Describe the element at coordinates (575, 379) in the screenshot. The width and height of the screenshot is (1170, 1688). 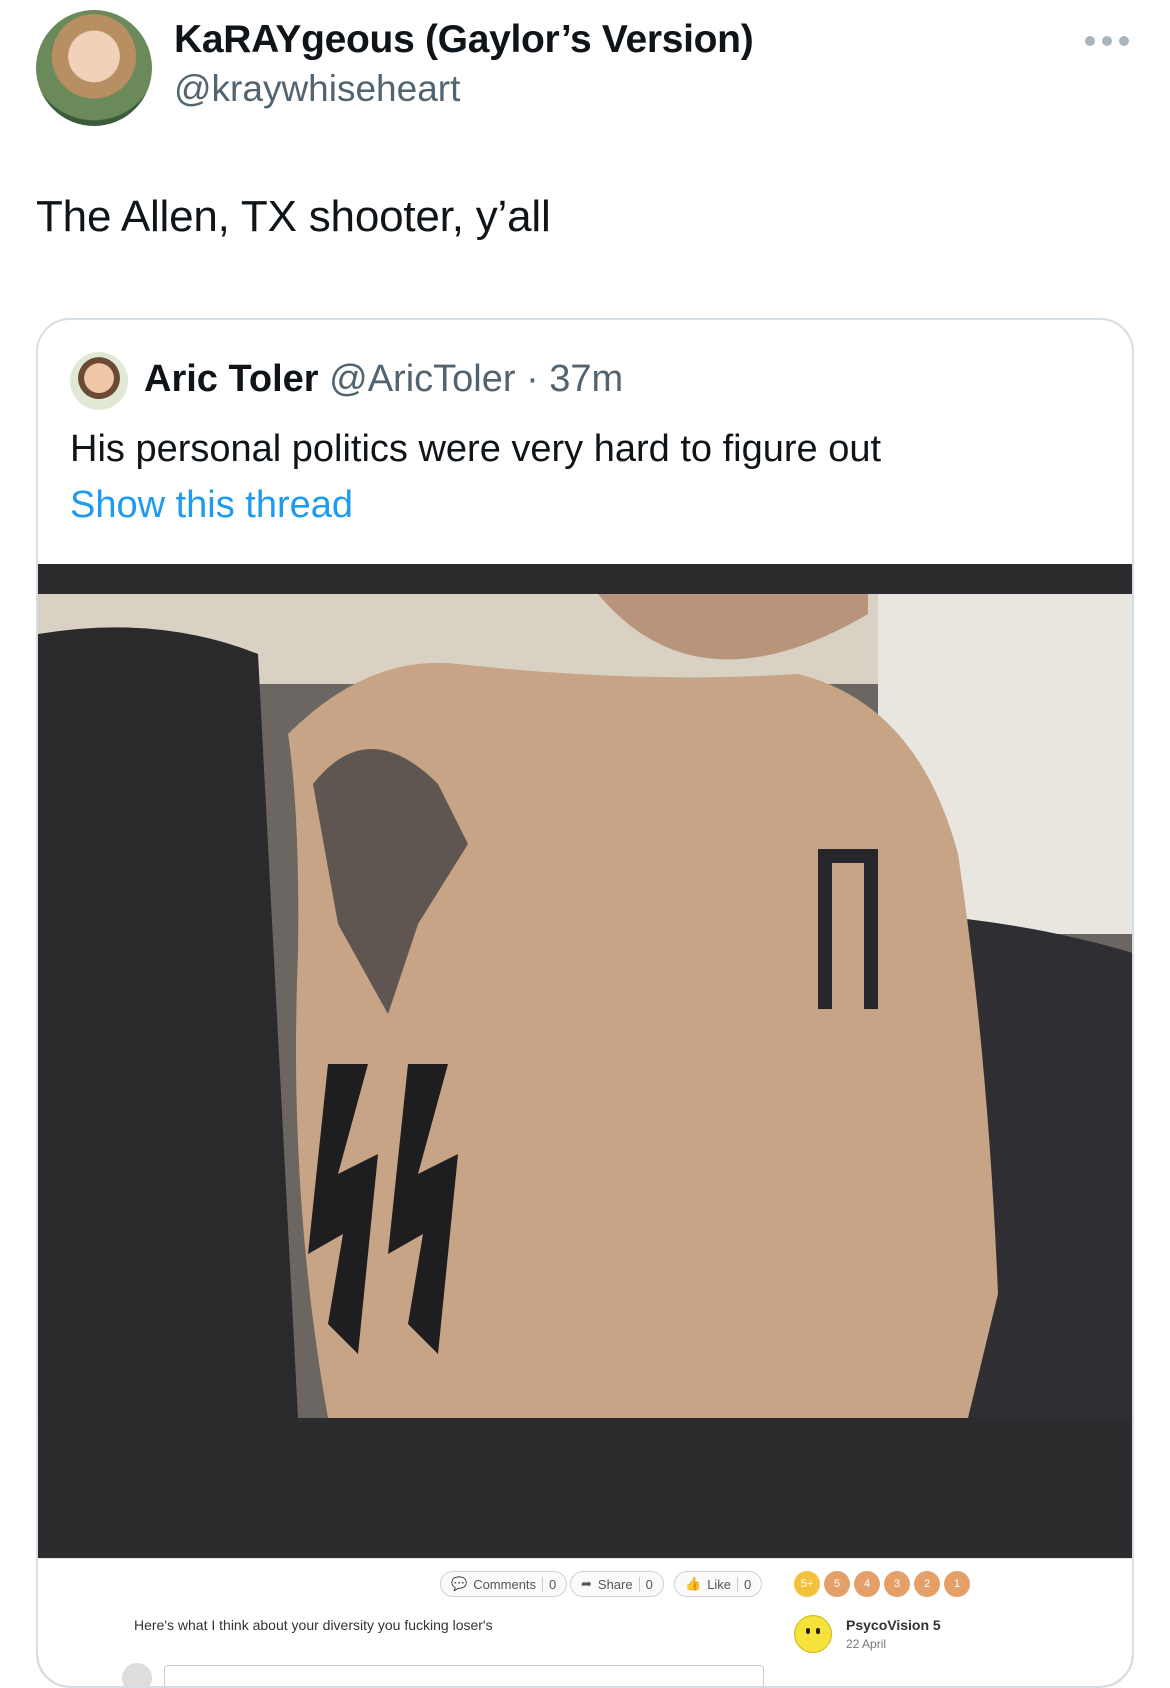
I see `quoted-tweet-time: · 37m` at that location.